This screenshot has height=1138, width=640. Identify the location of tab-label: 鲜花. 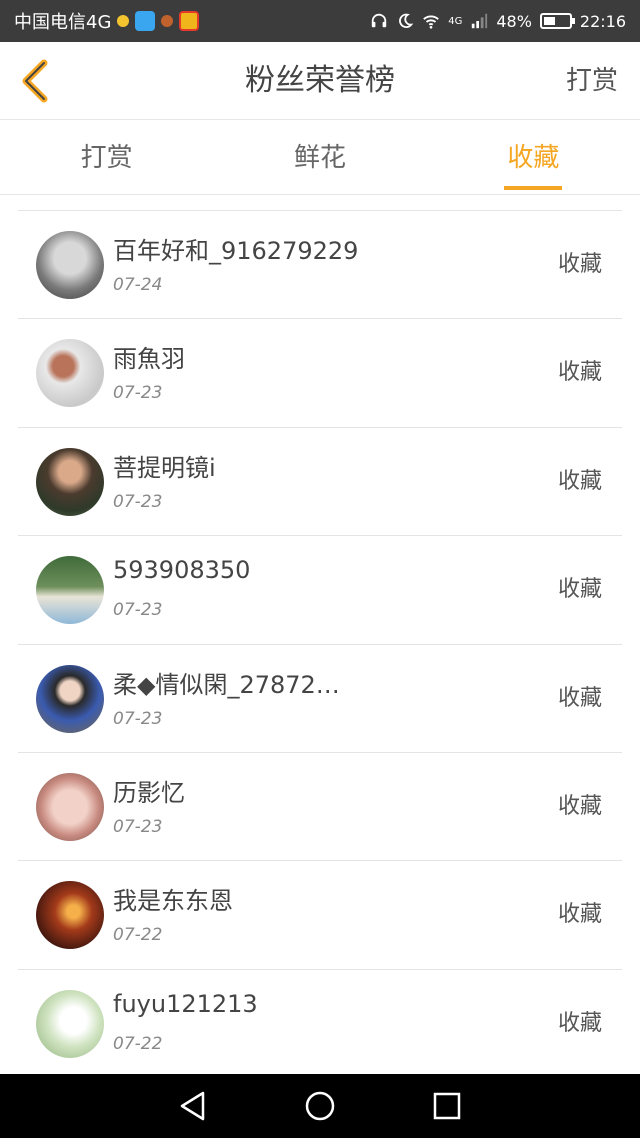
(319, 158).